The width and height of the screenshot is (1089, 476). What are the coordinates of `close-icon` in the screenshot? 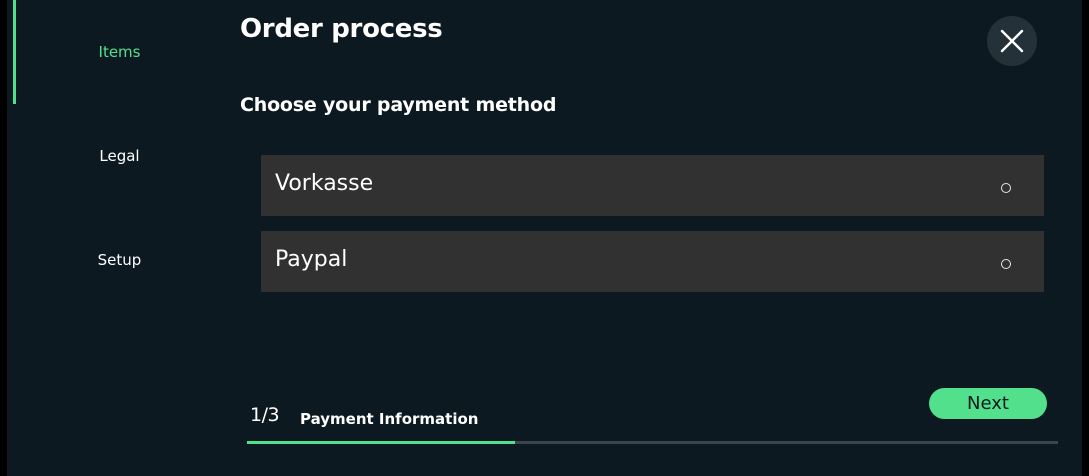 It's located at (1012, 41).